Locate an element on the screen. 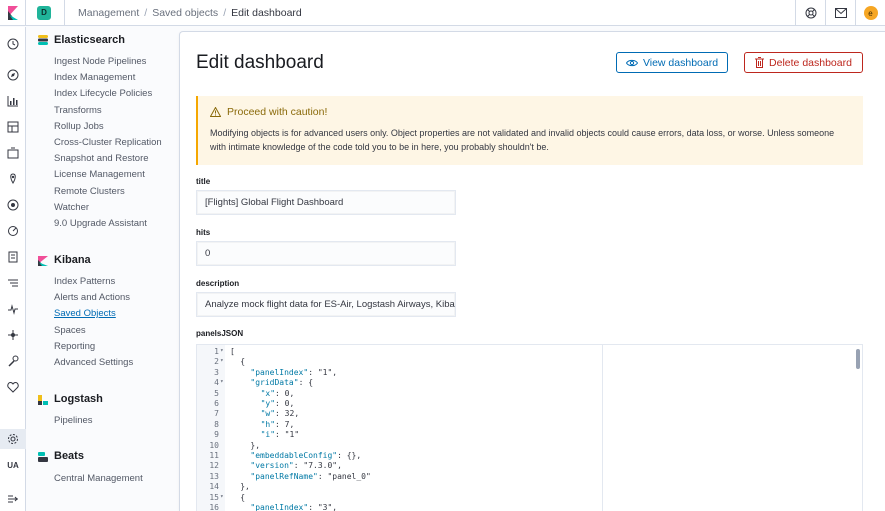 This screenshot has width=885, height=511. field-label-hits: hits is located at coordinates (203, 232).